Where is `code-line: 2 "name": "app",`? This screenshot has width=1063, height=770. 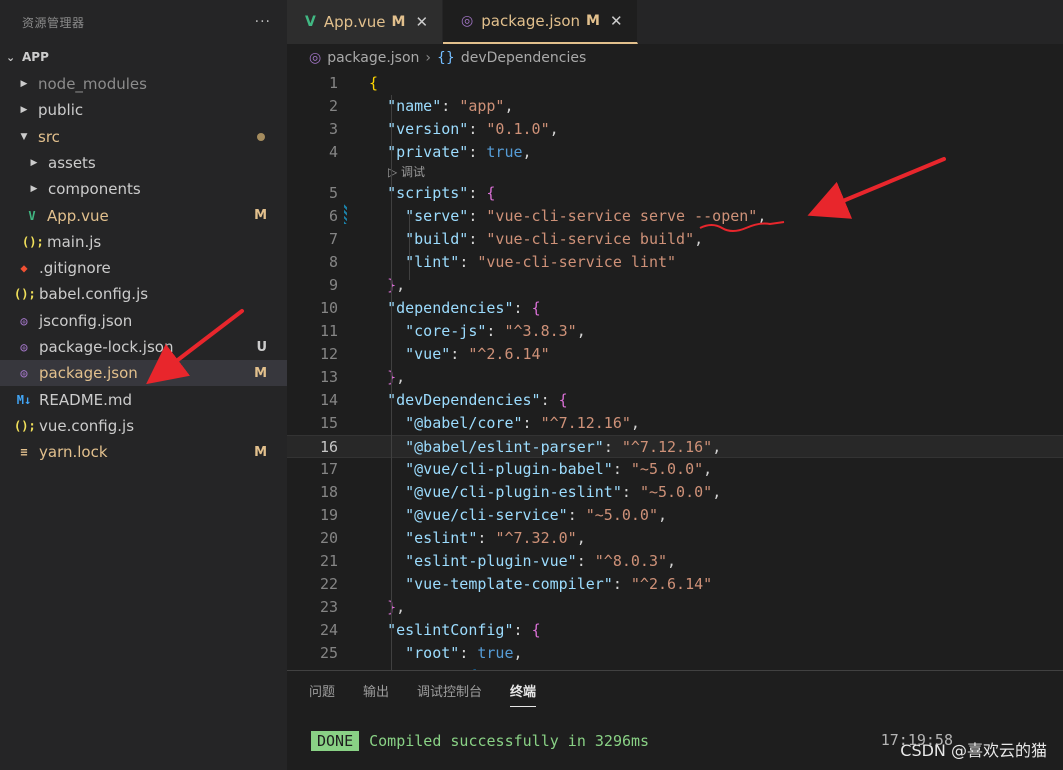 code-line: 2 "name": "app", is located at coordinates (675, 106).